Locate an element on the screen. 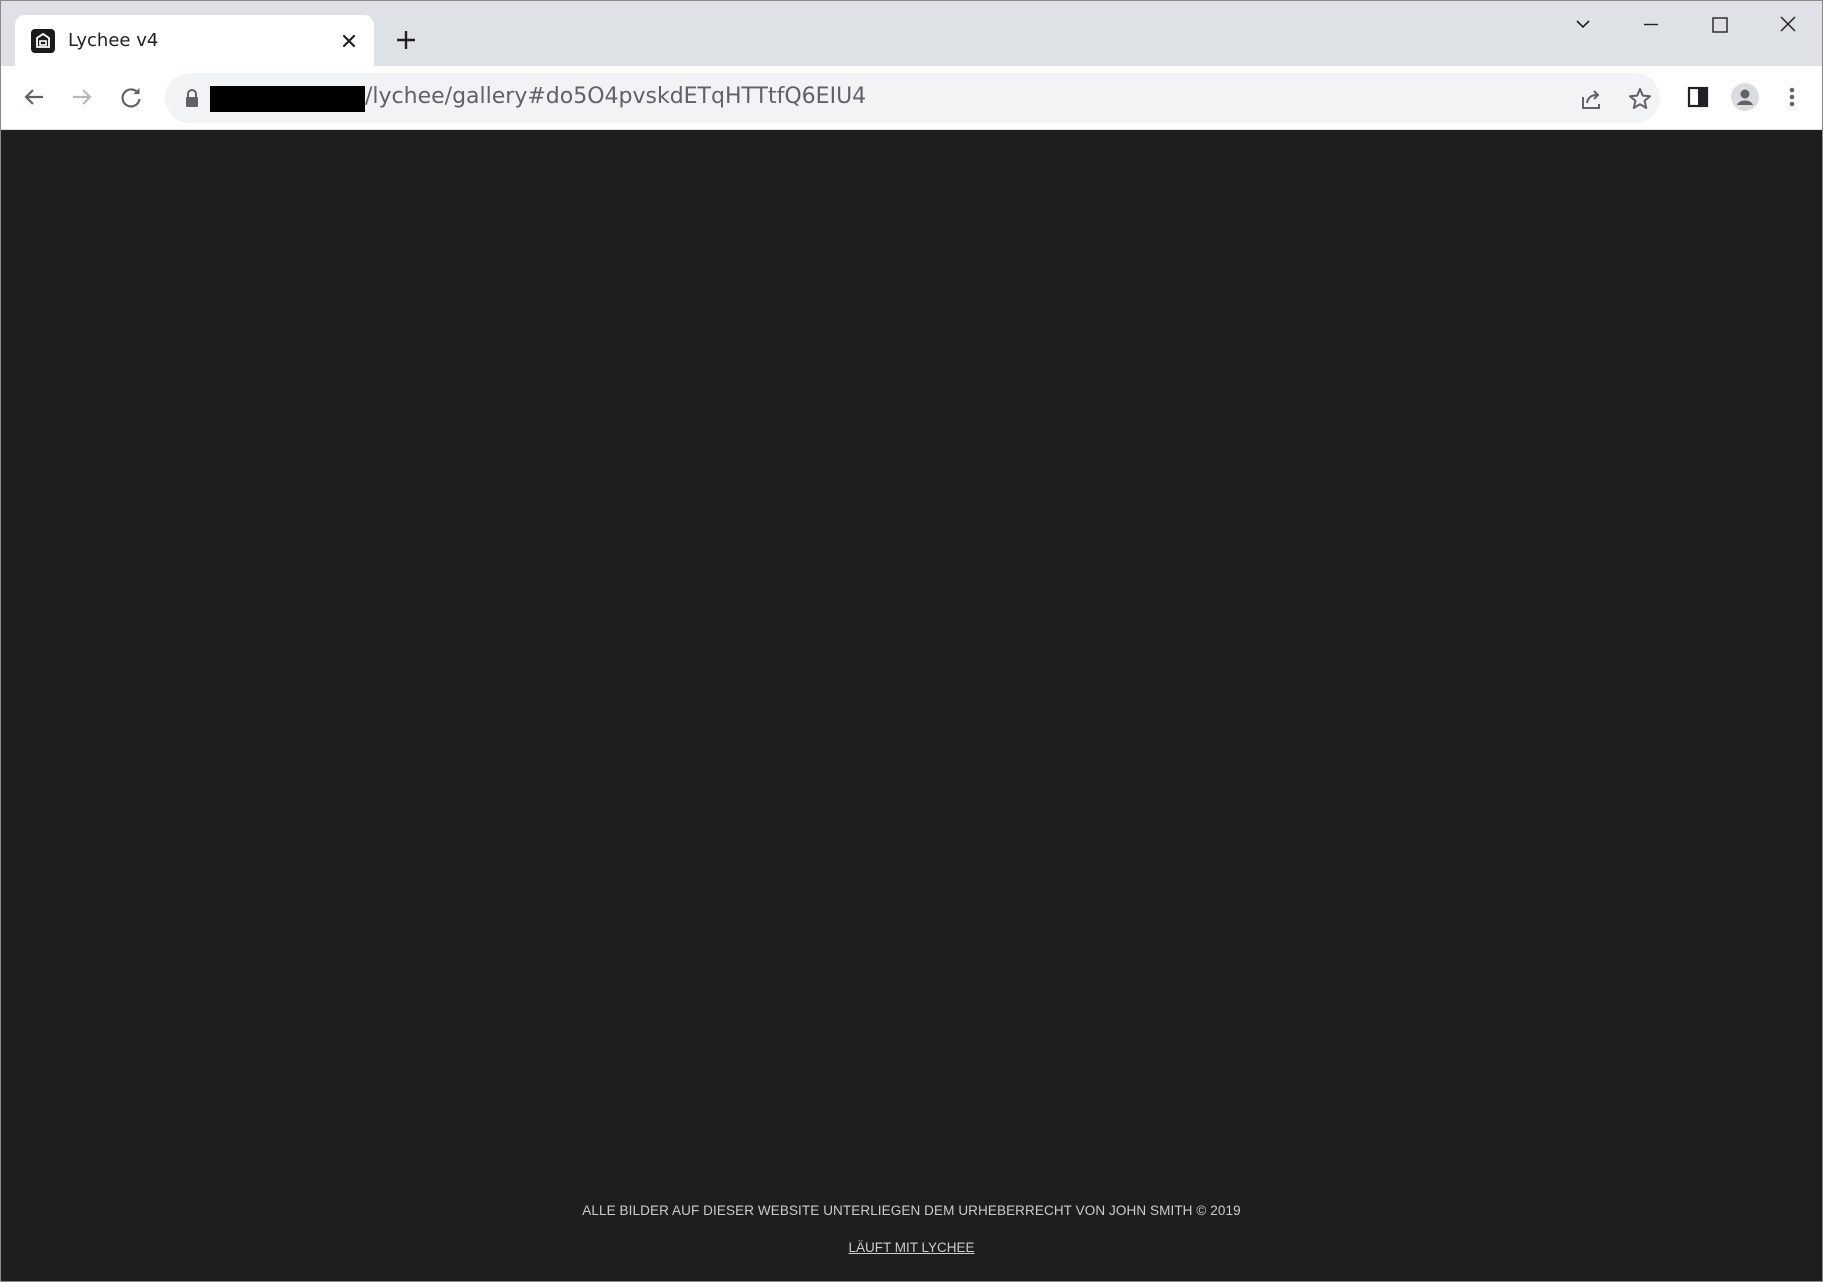 This screenshot has width=1823, height=1282. reload-icon is located at coordinates (131, 97).